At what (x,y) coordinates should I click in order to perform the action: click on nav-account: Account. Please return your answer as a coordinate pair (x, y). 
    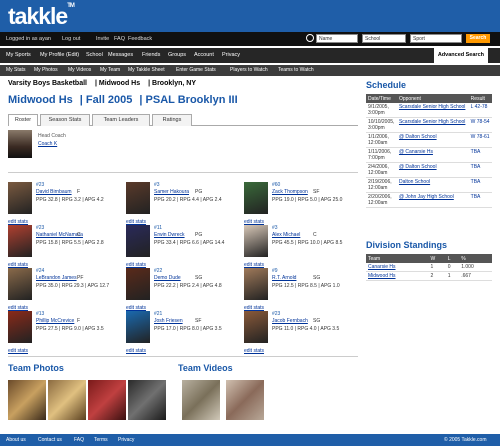
    Looking at the image, I should click on (204, 55).